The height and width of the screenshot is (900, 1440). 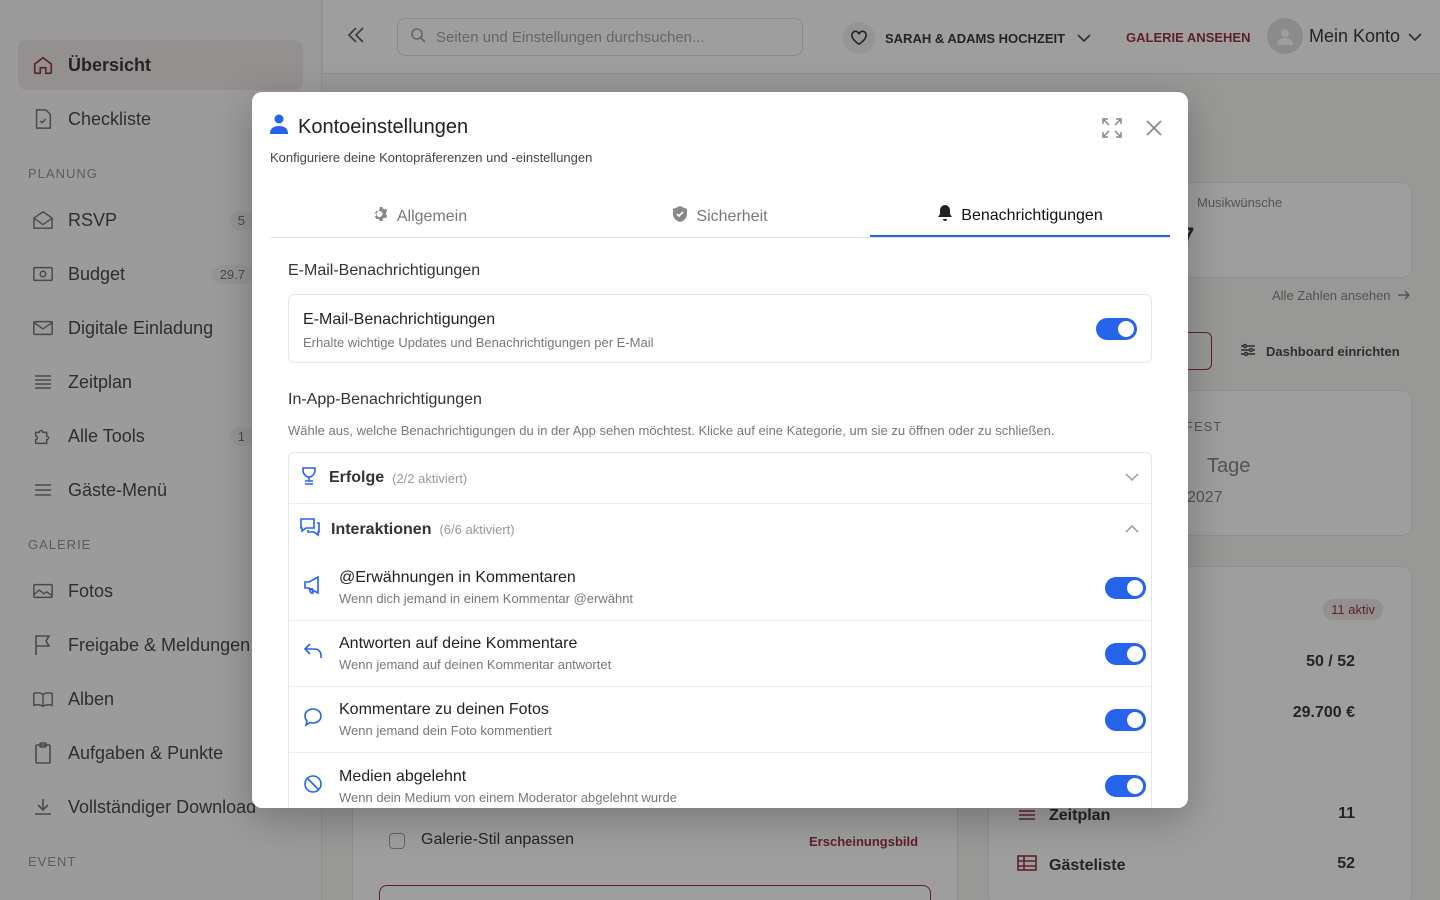 I want to click on tab-benachrichtigungen: Benachrichtigungen, so click(x=1020, y=216).